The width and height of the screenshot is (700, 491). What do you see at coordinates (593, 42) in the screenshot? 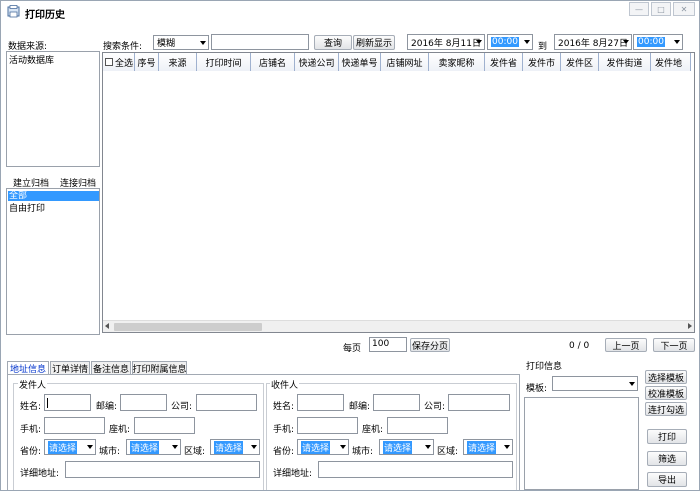
I see `end-date-picker: 2016年 8月27日` at bounding box center [593, 42].